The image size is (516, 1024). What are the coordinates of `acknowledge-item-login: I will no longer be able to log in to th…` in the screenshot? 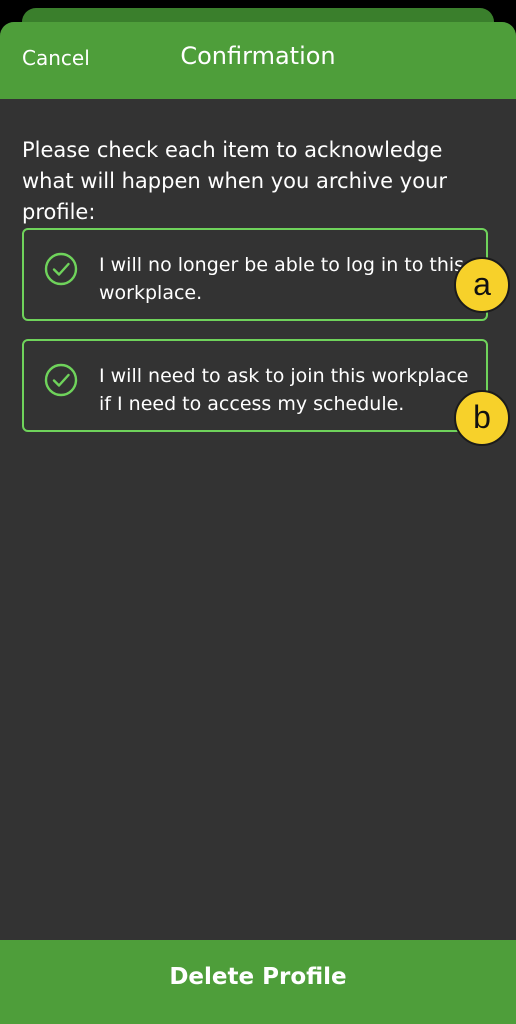 It's located at (255, 274).